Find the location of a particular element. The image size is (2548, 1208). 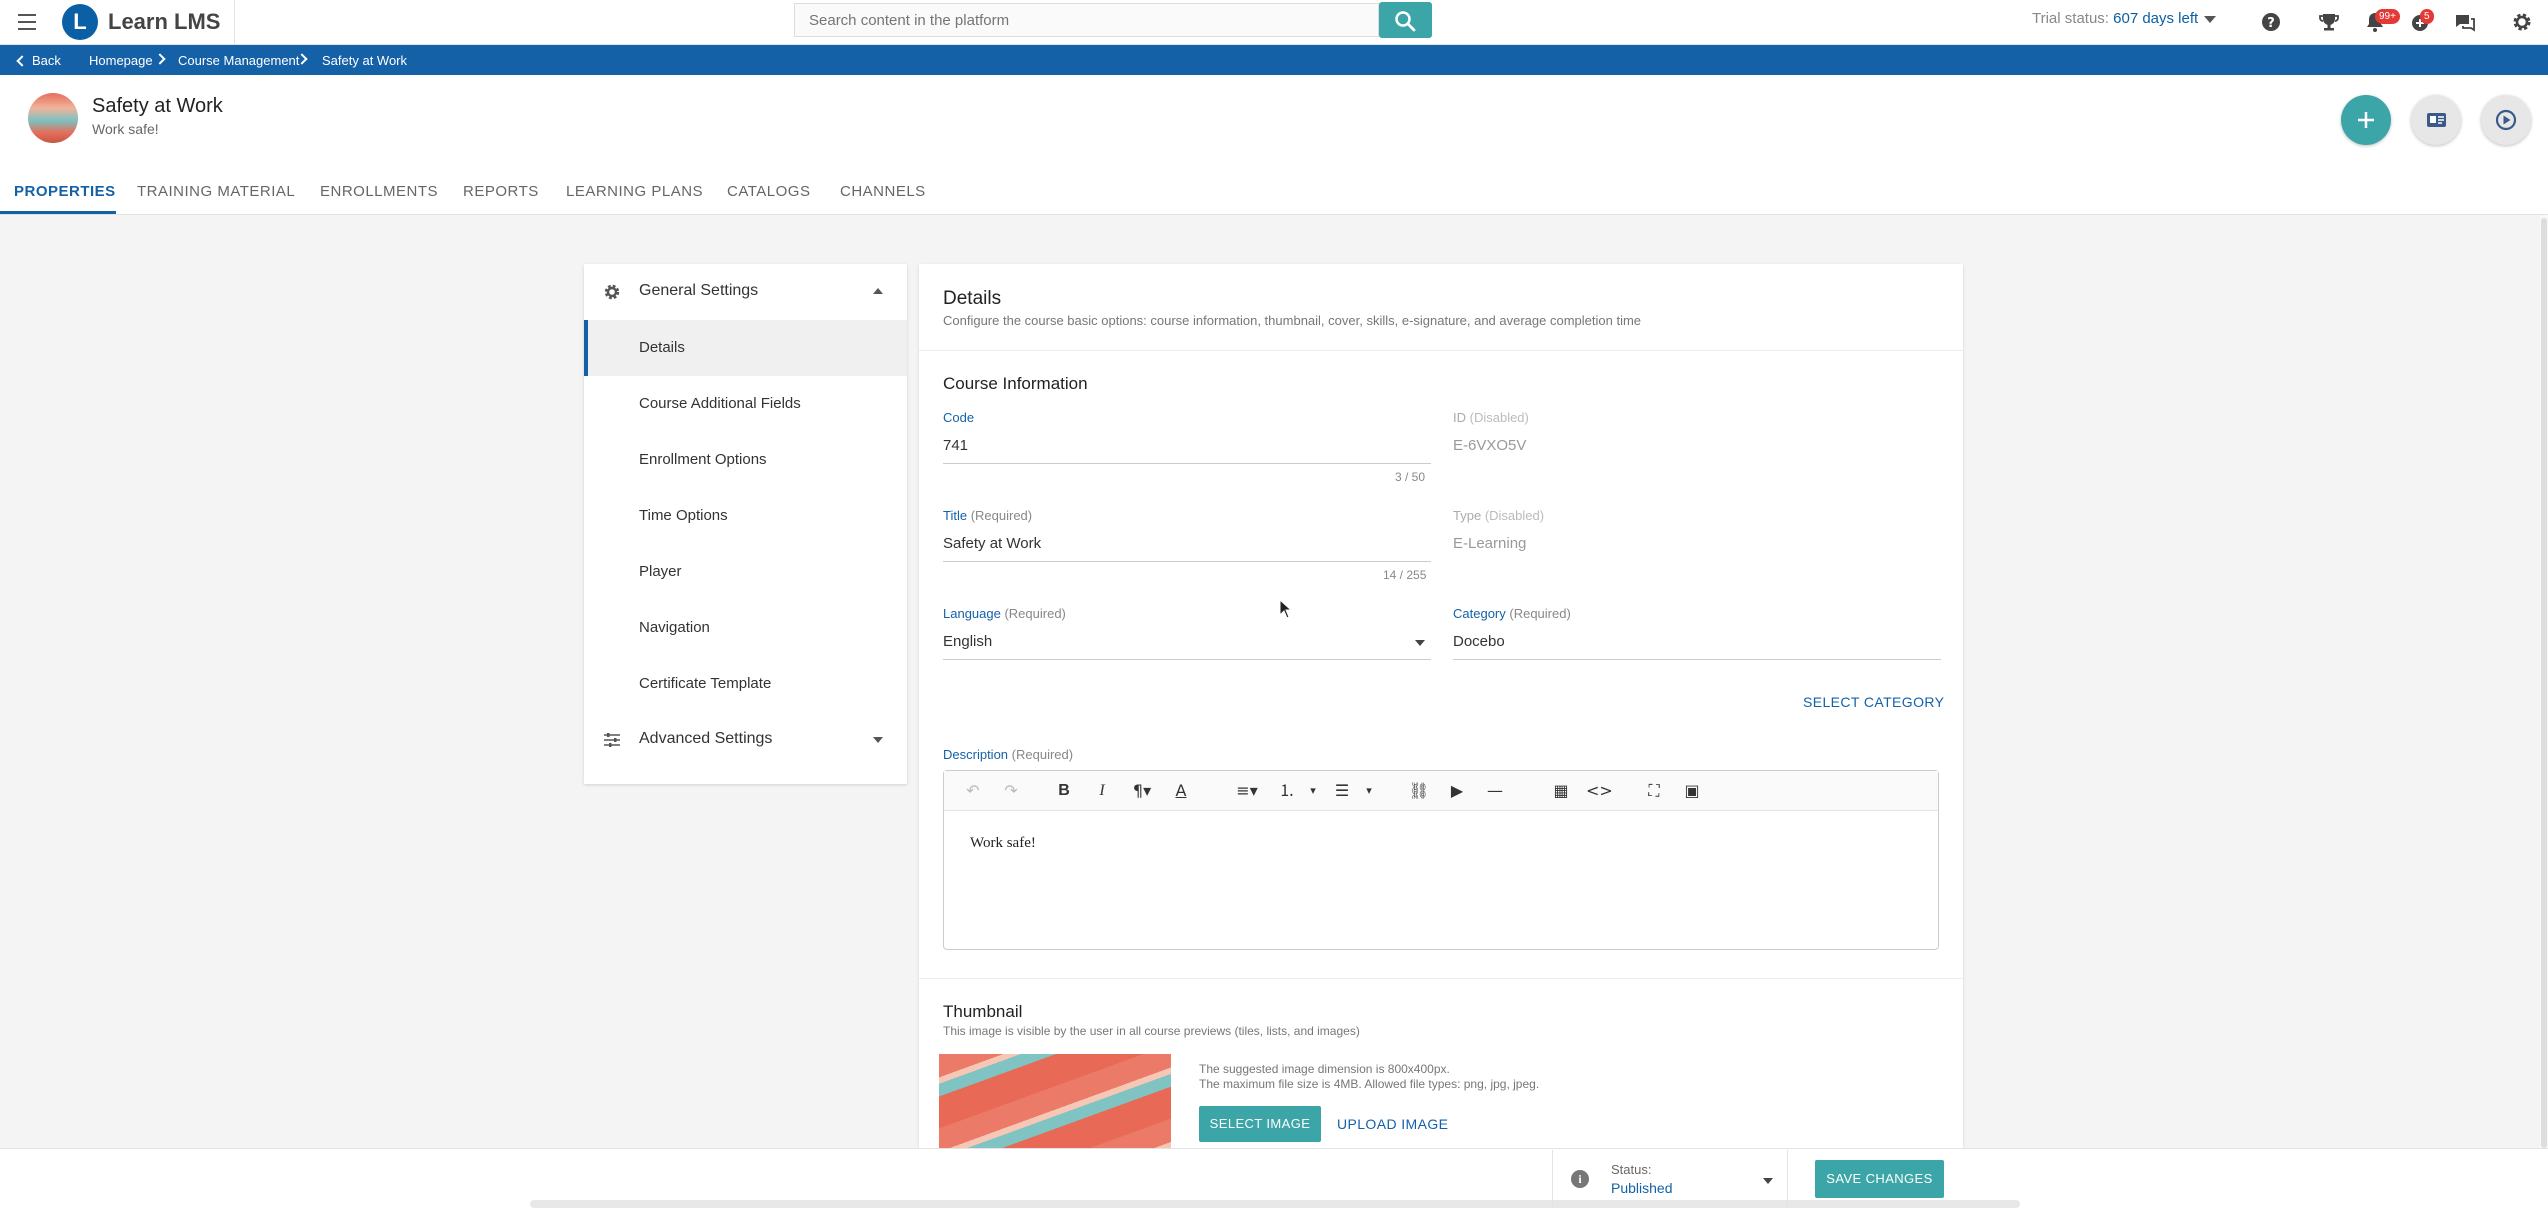

sidebar-item-details: Details is located at coordinates (745, 348).